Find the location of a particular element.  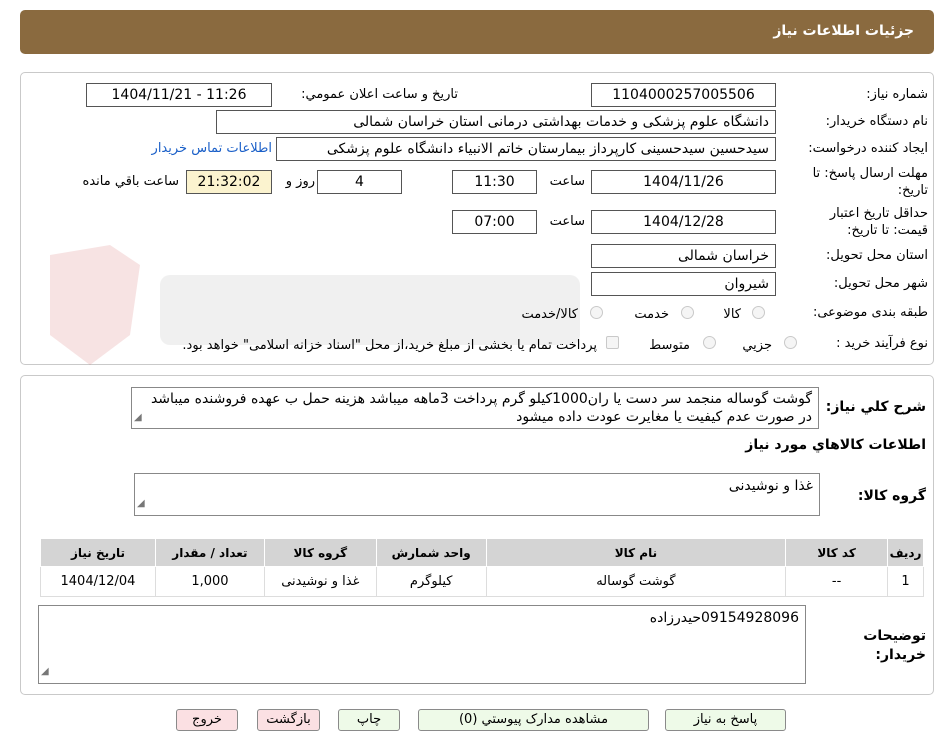

category-label: طبقه بندی موضوعی: is located at coordinates (870, 312).